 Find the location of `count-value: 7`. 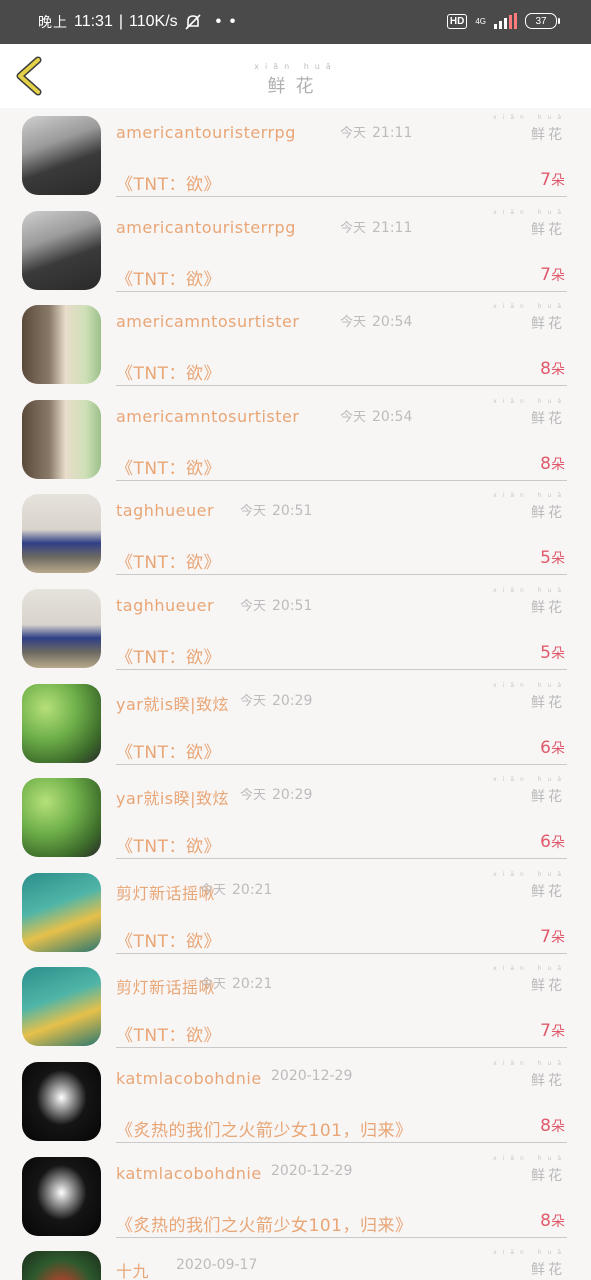

count-value: 7 is located at coordinates (545, 1031).